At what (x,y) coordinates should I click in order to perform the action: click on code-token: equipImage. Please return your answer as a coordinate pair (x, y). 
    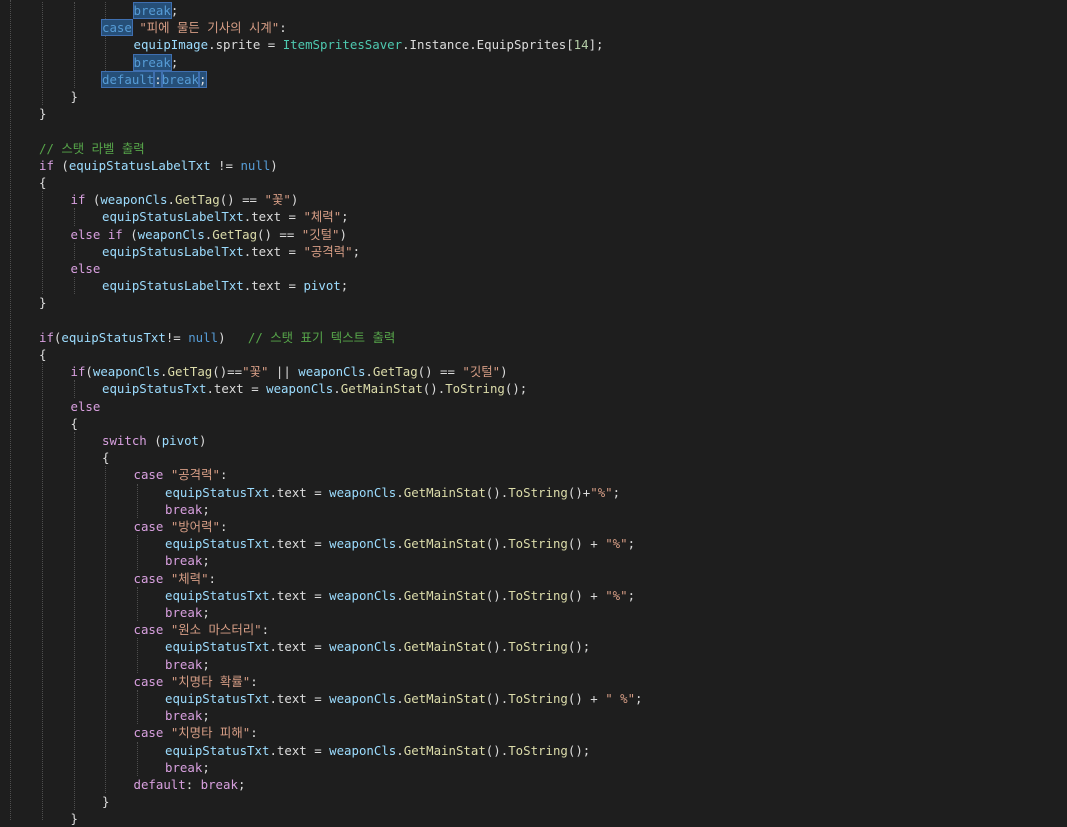
    Looking at the image, I should click on (171, 45).